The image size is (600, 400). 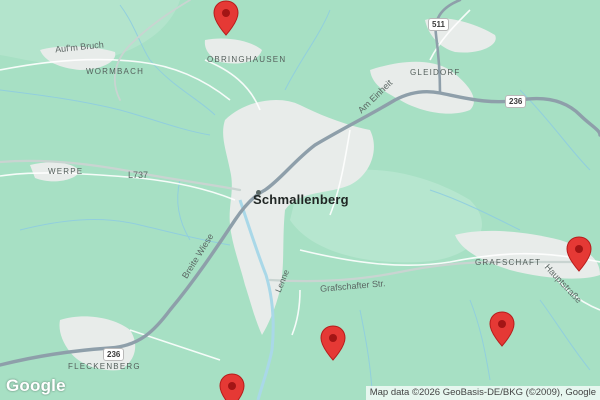 What do you see at coordinates (435, 72) in the screenshot?
I see `town-label-gleidorf: GLEIDORF` at bounding box center [435, 72].